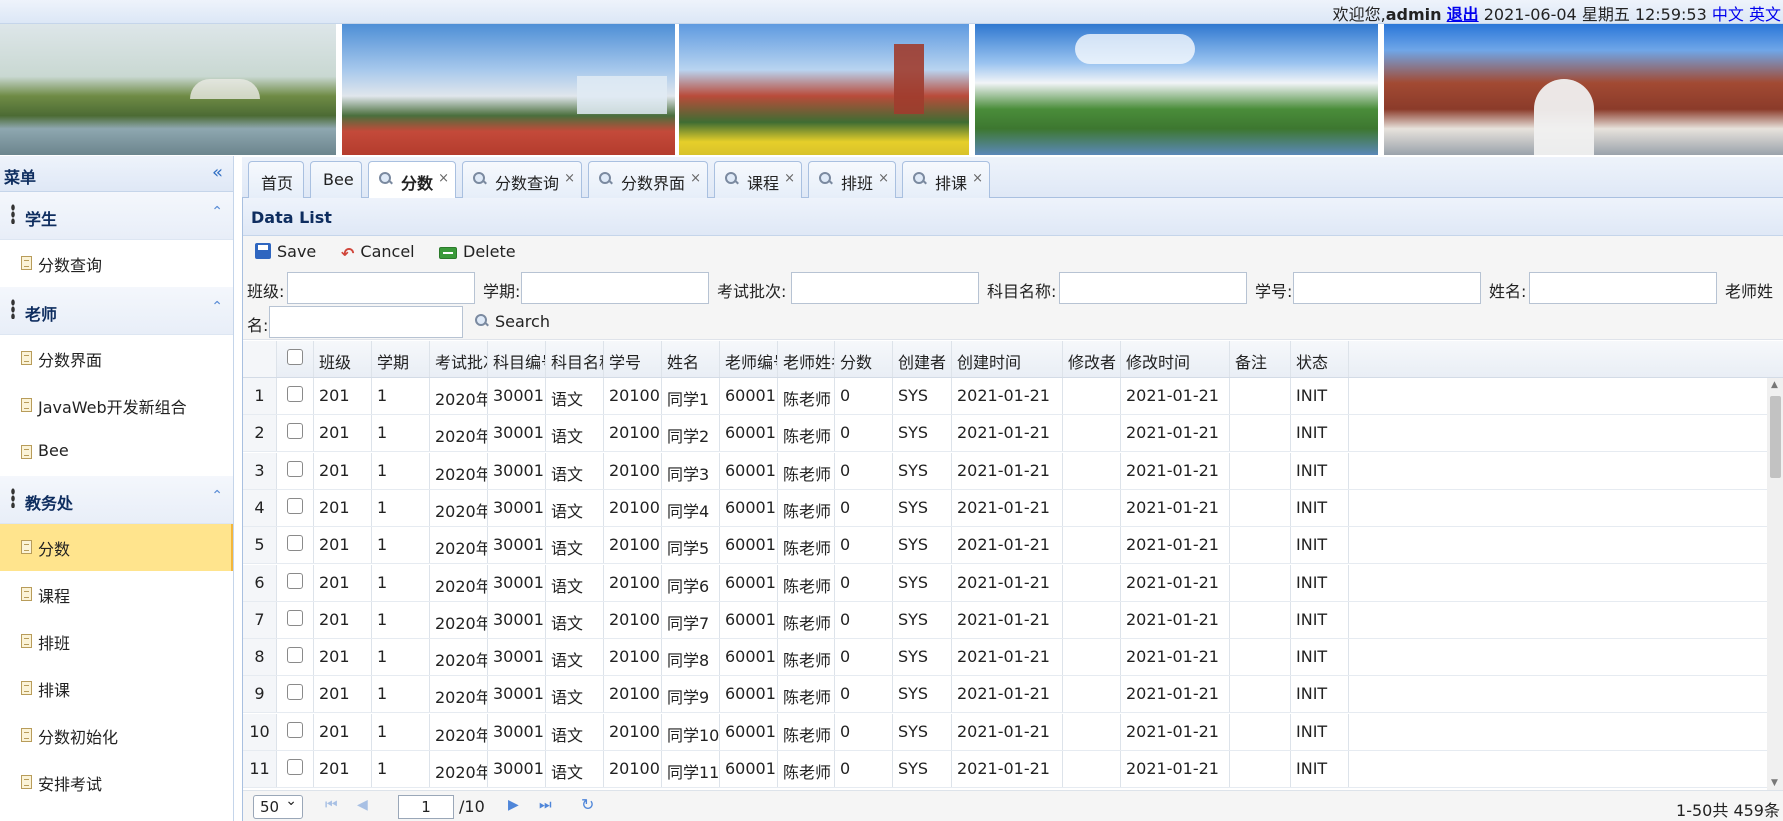 Image resolution: width=1783 pixels, height=821 pixels. What do you see at coordinates (336, 179) in the screenshot?
I see `tab-bee: Bee` at bounding box center [336, 179].